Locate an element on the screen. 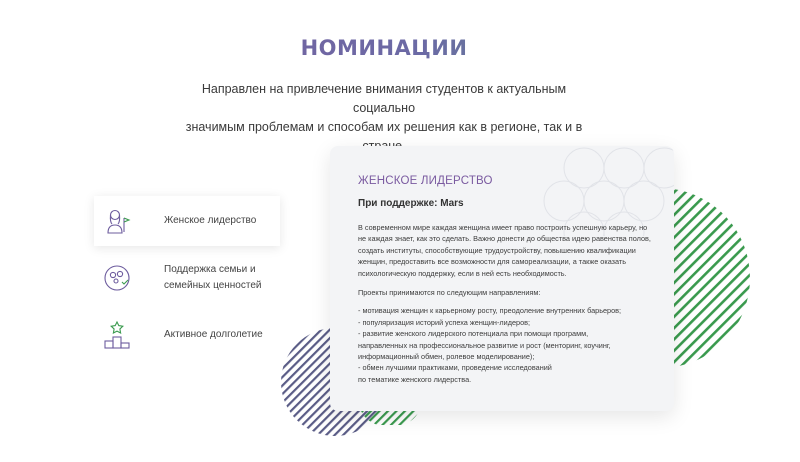  family-icon is located at coordinates (117, 278).